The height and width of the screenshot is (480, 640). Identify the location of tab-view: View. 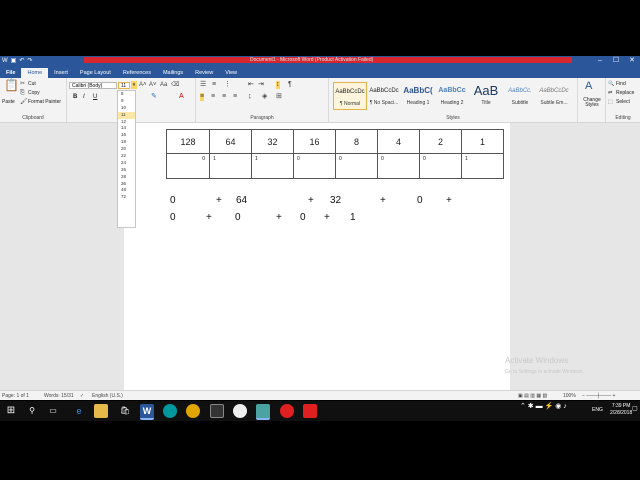
(231, 73).